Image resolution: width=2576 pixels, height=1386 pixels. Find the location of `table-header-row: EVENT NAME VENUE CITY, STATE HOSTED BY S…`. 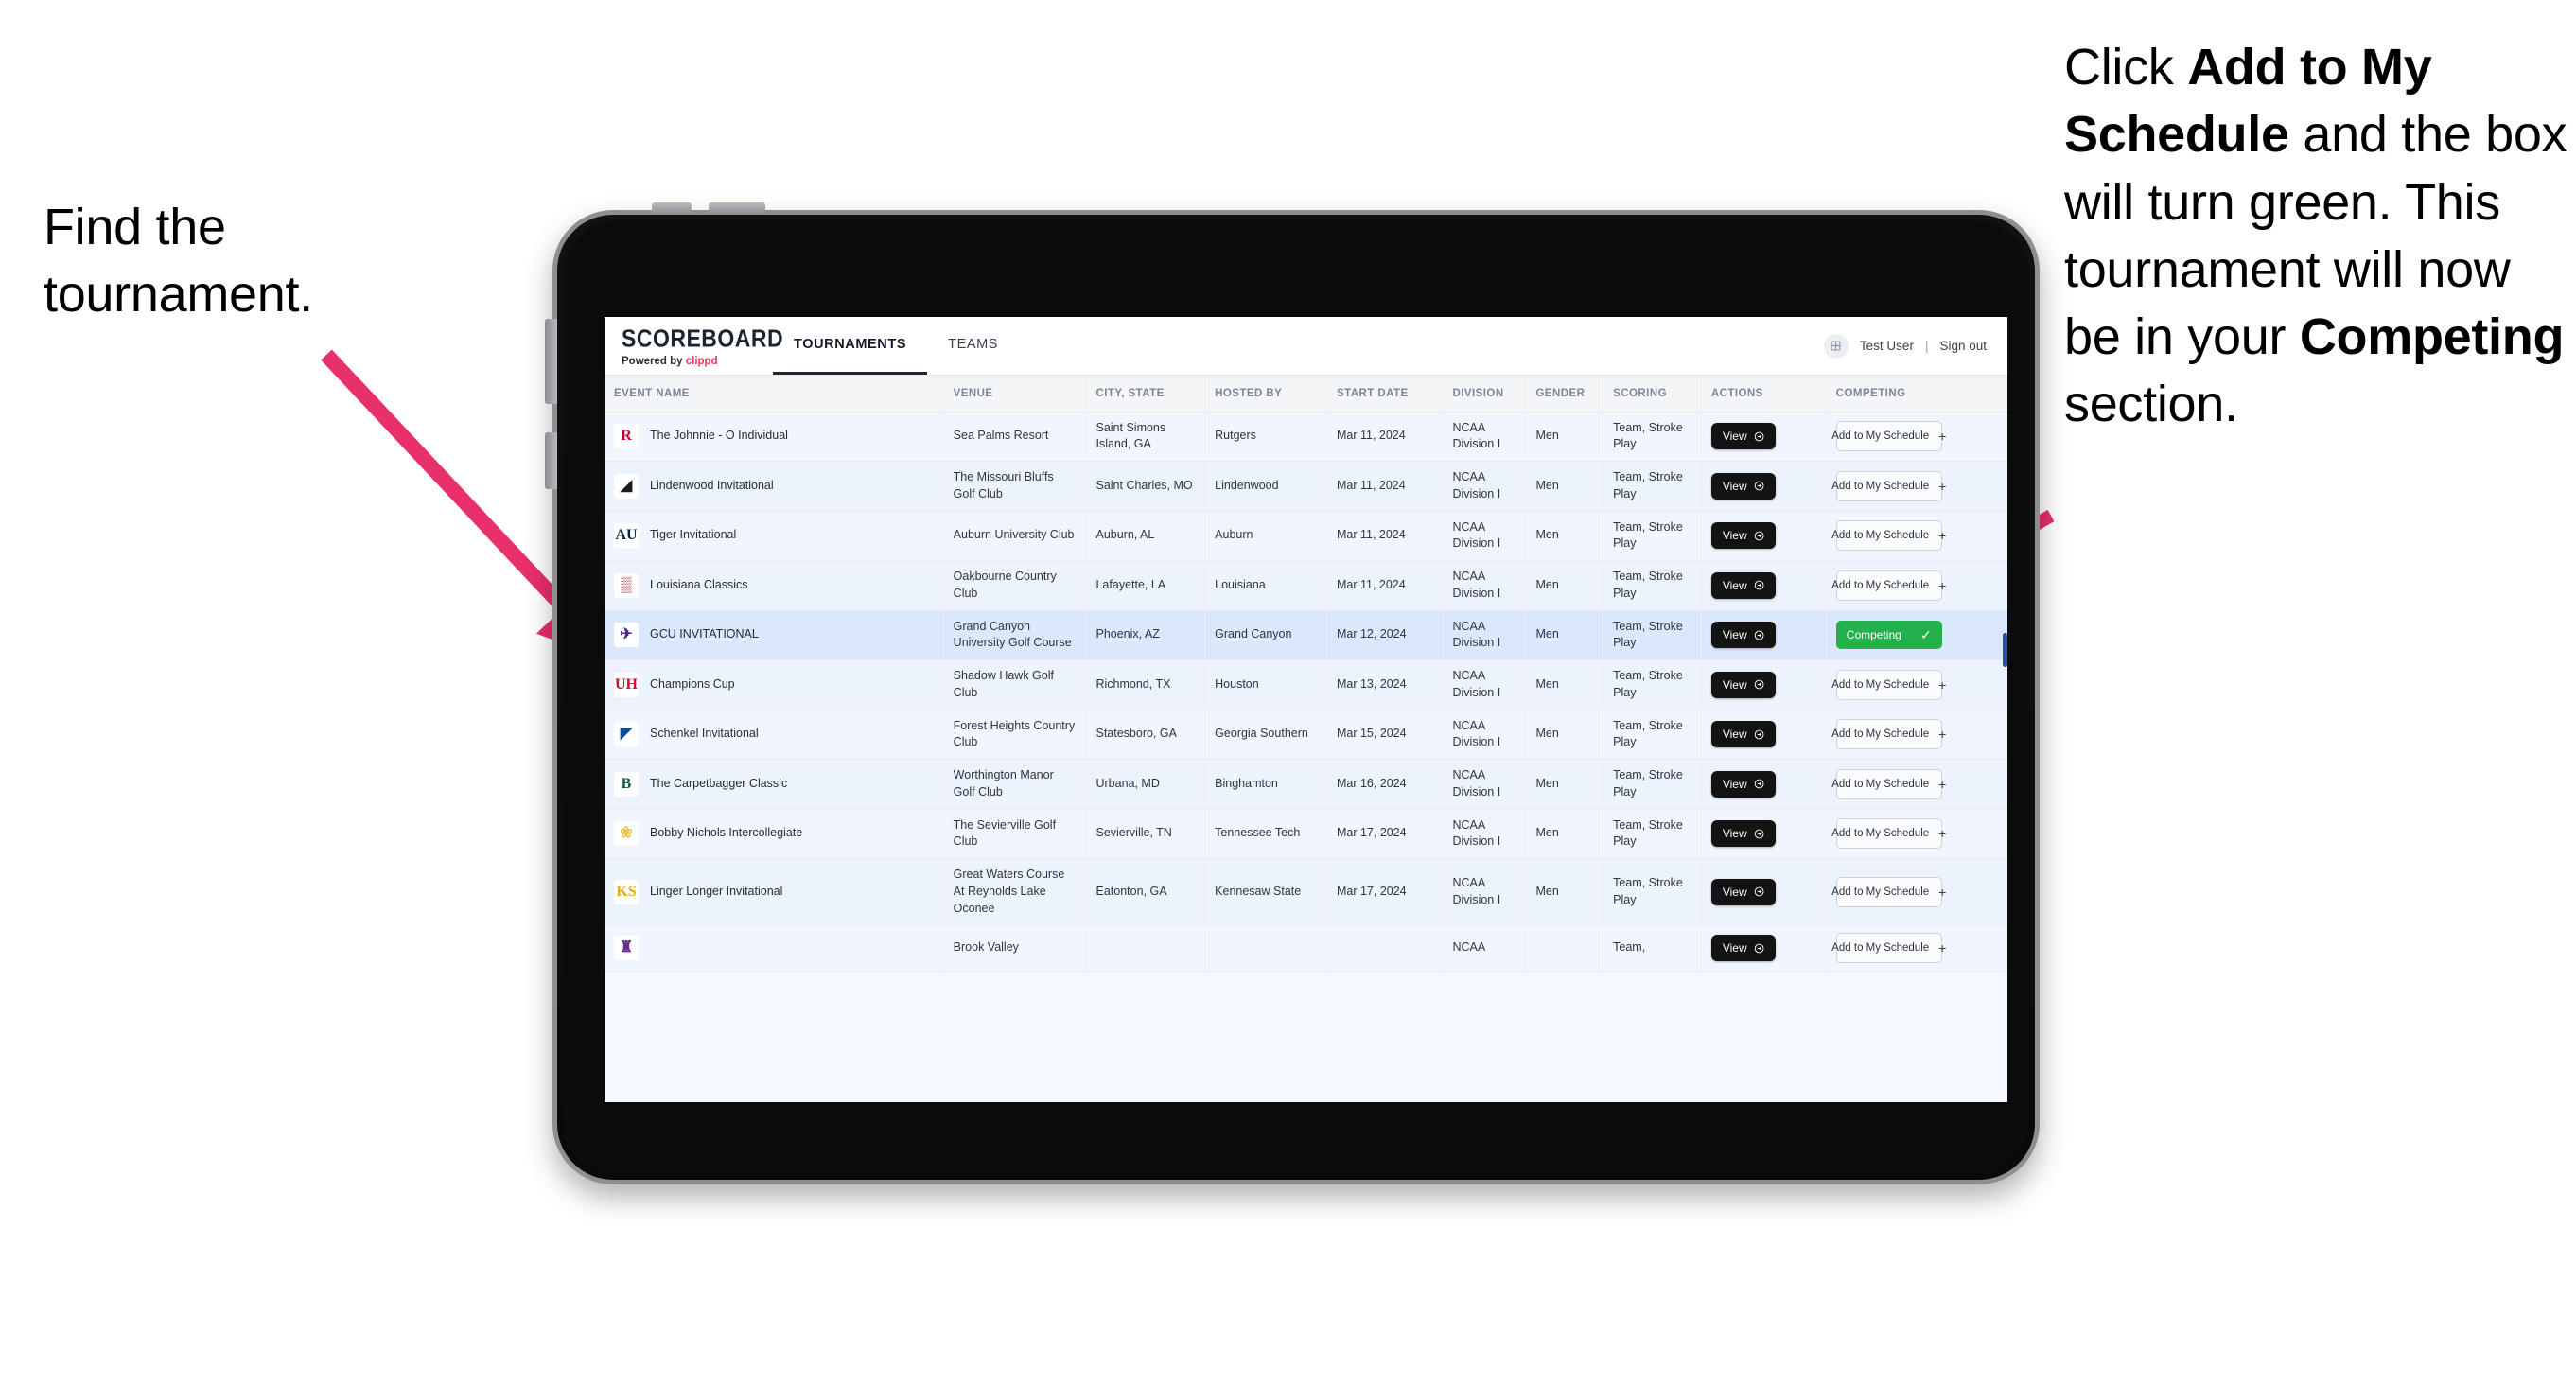

table-header-row: EVENT NAME VENUE CITY, STATE HOSTED BY S… is located at coordinates (1306, 394).